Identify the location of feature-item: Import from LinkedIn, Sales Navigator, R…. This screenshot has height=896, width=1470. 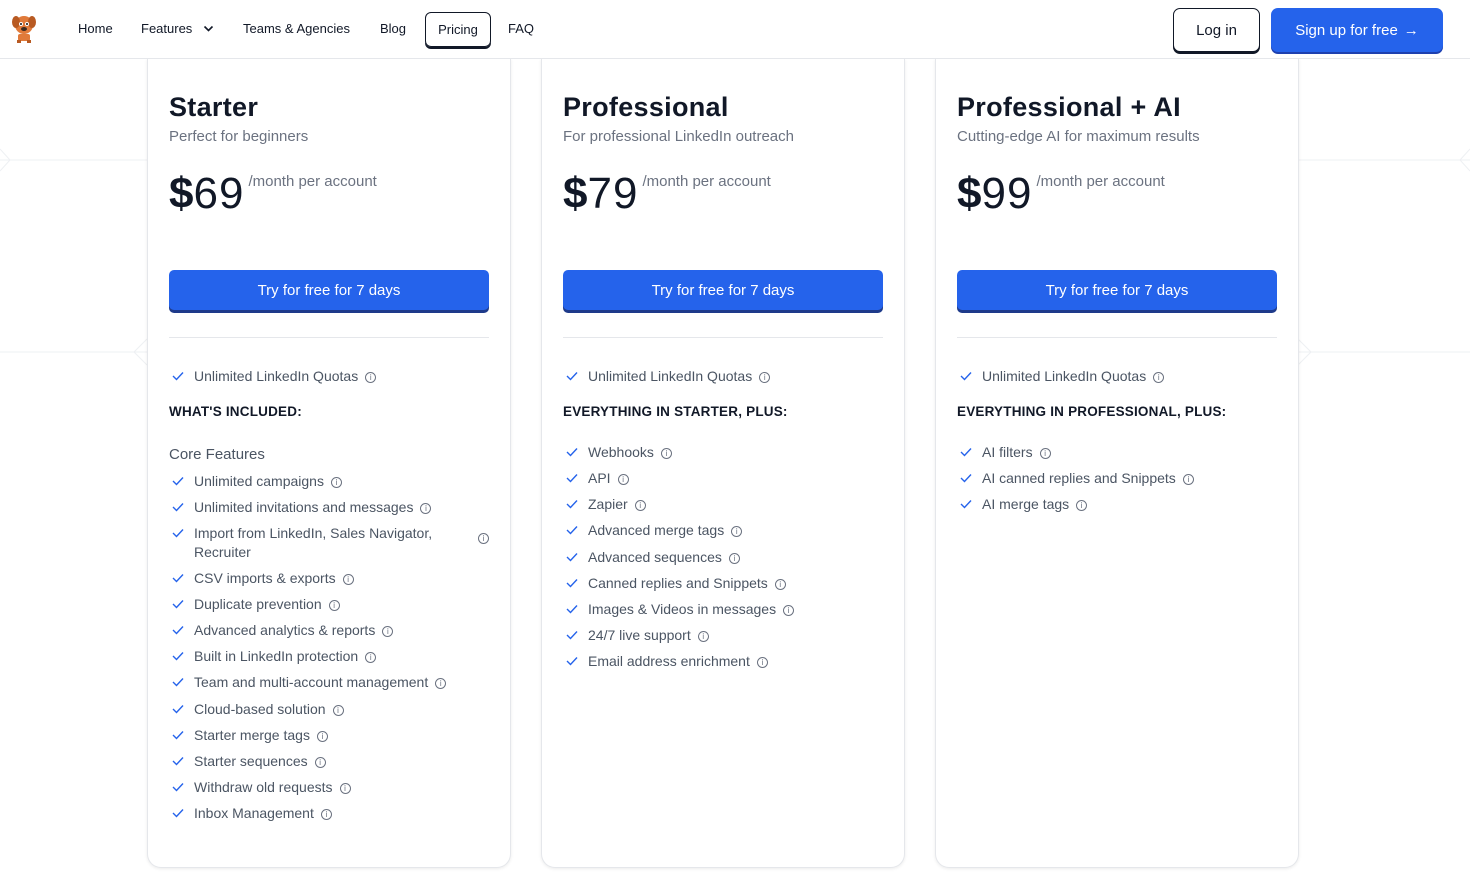
(329, 543).